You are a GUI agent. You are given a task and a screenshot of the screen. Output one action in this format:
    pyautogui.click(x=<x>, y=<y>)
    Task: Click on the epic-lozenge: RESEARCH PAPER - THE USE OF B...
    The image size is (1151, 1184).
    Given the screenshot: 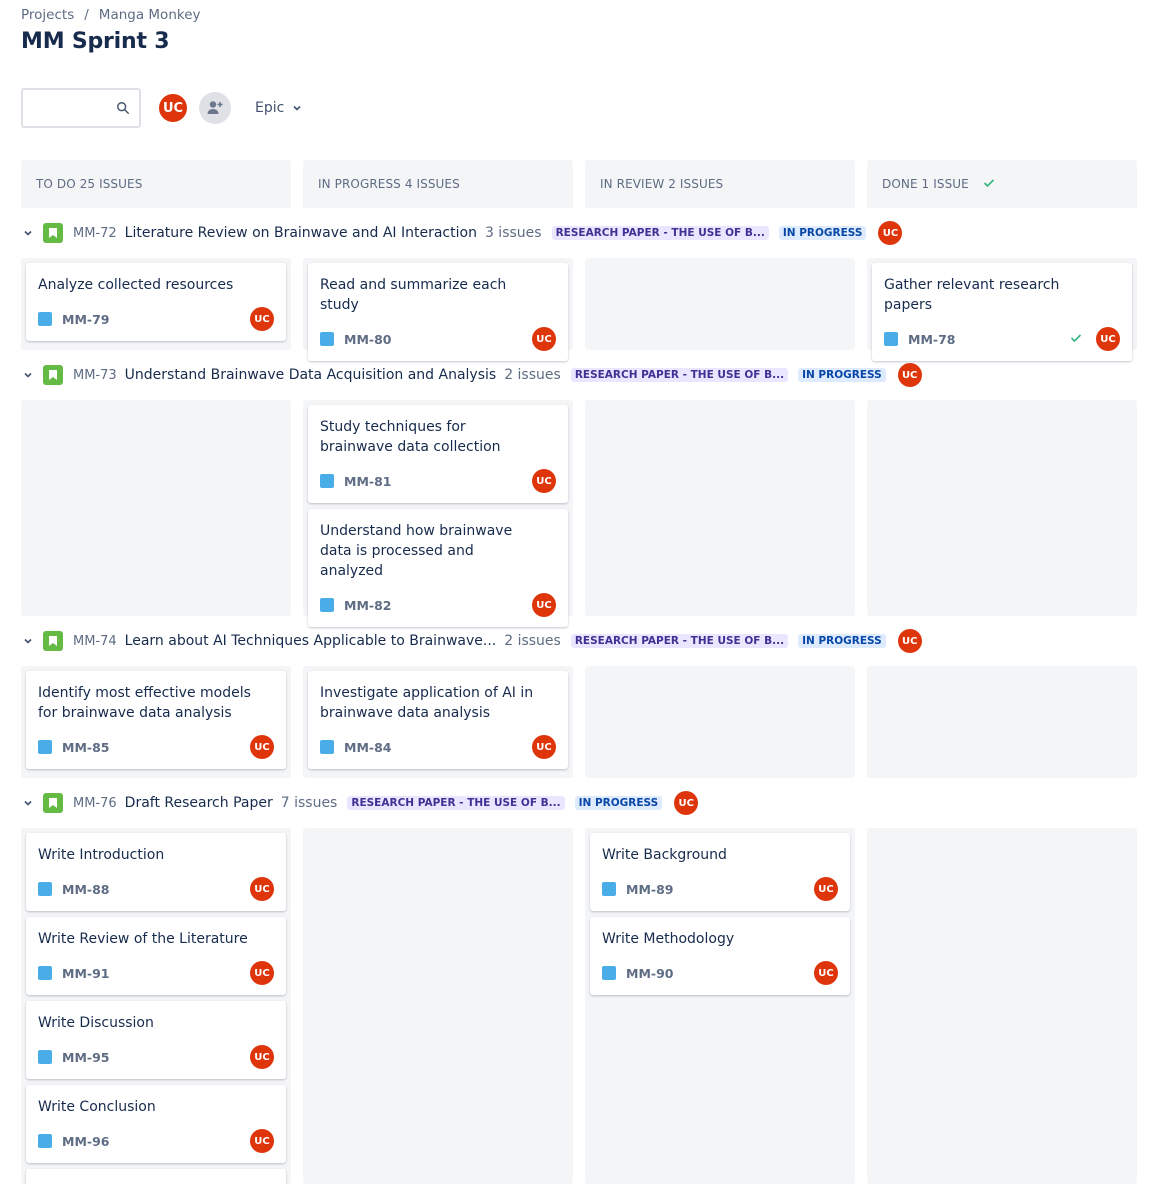 What is the action you would take?
    pyautogui.click(x=456, y=803)
    